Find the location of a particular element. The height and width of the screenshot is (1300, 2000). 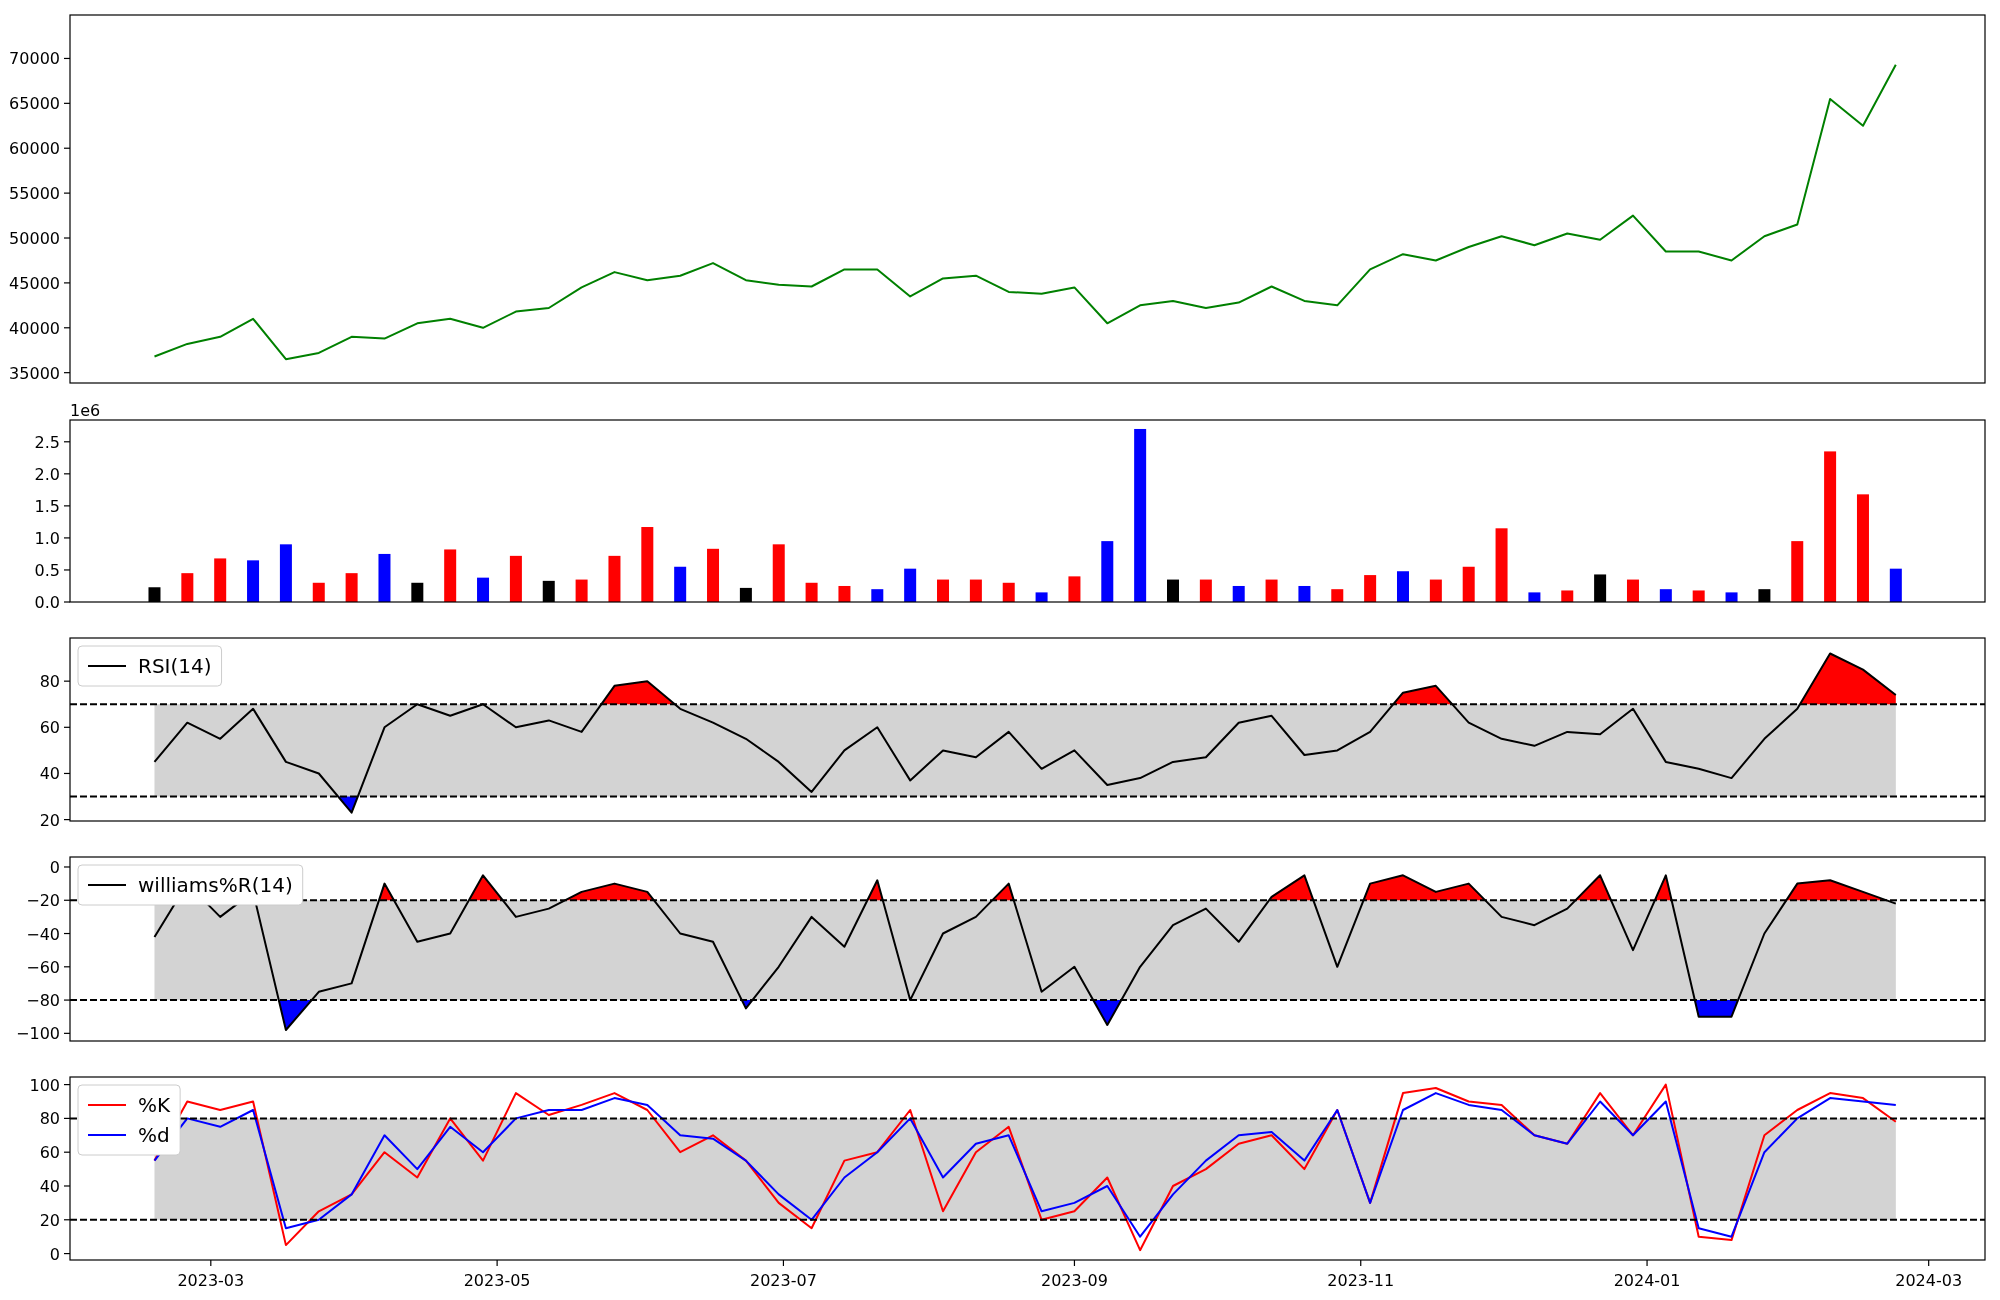

y-tick-label: 0.5 is located at coordinates (47, 570).